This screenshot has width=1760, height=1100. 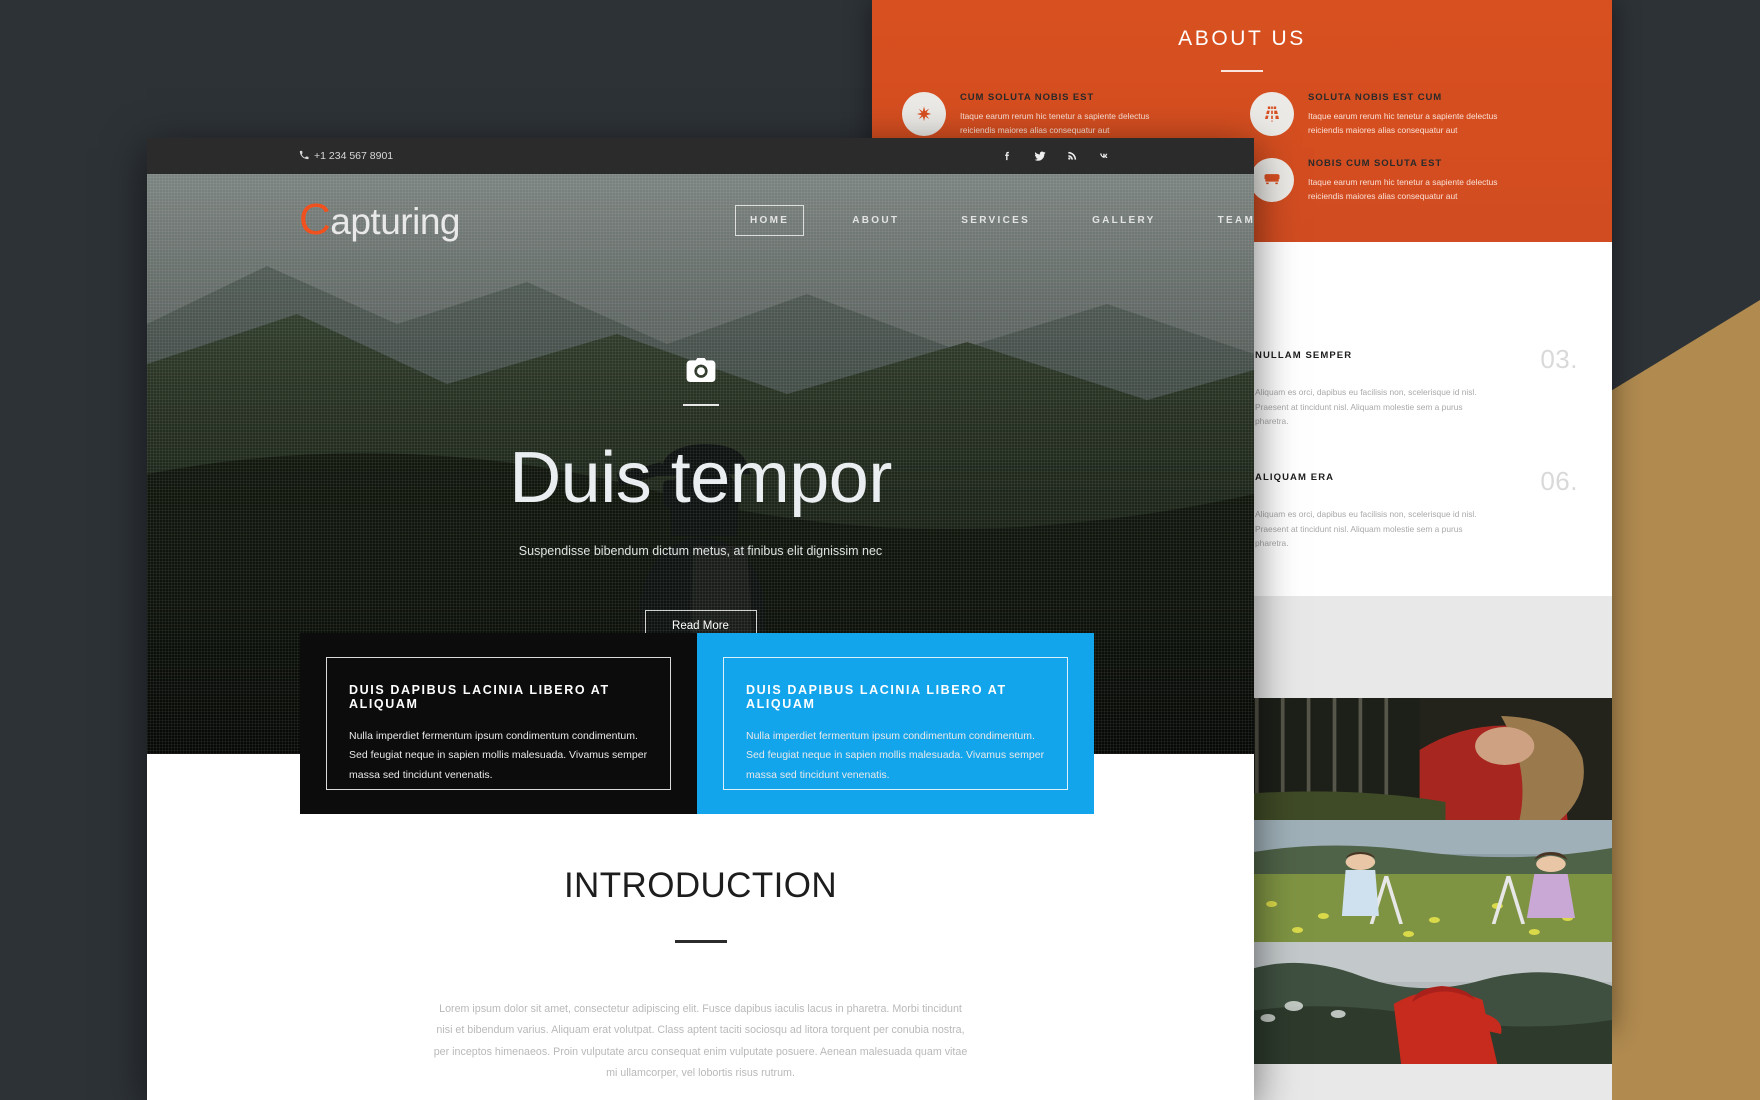 I want to click on service-number: 06., so click(x=1559, y=481).